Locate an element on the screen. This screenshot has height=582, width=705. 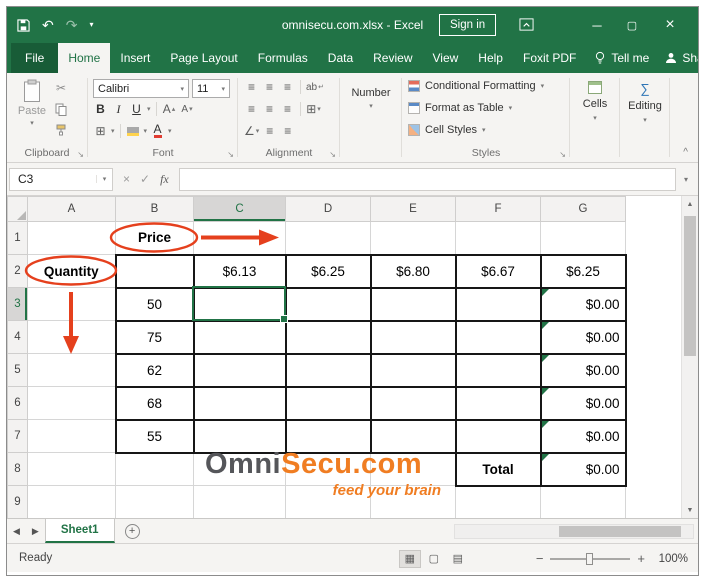
cell-d4 is located at coordinates (328, 337).